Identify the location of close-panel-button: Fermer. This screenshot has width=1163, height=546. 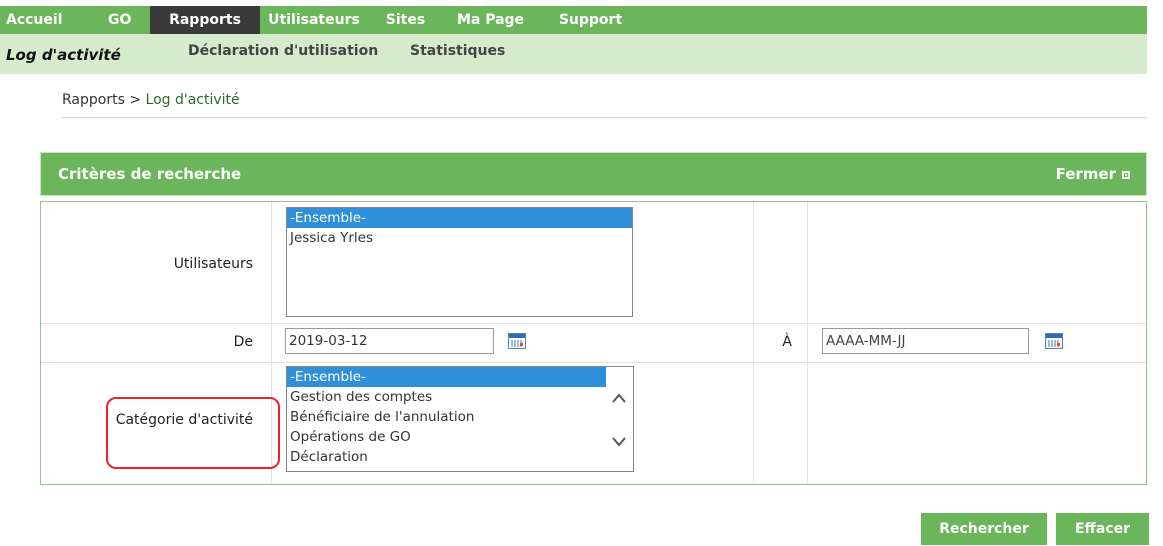
(1093, 174).